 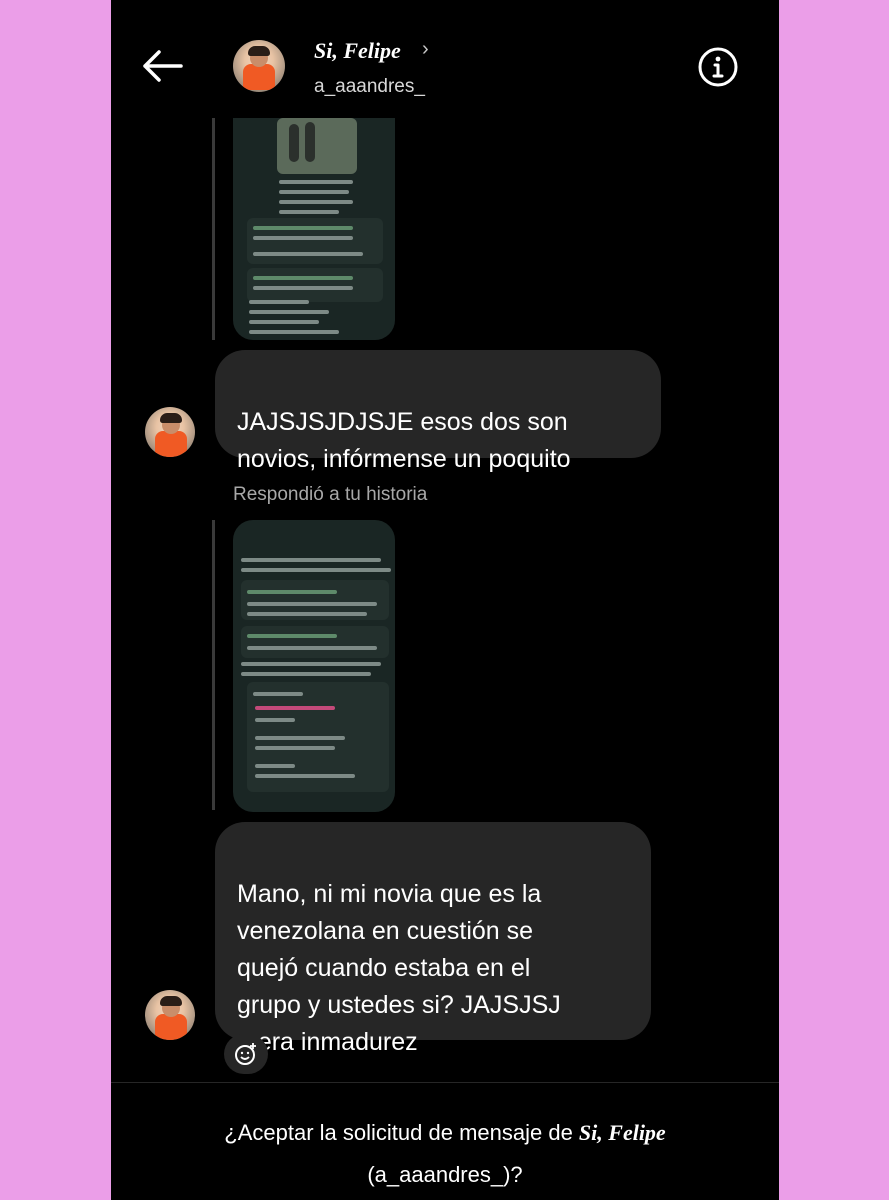 What do you see at coordinates (369, 86) in the screenshot?
I see `contact-username: a_aaandres_` at bounding box center [369, 86].